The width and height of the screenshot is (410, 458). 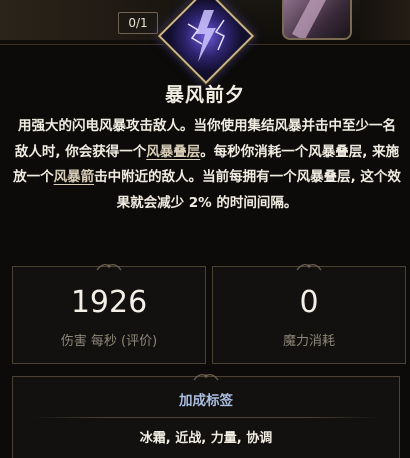 What do you see at coordinates (206, 438) in the screenshot?
I see `tags-list: 冰霜, 近战, 力量, 协调` at bounding box center [206, 438].